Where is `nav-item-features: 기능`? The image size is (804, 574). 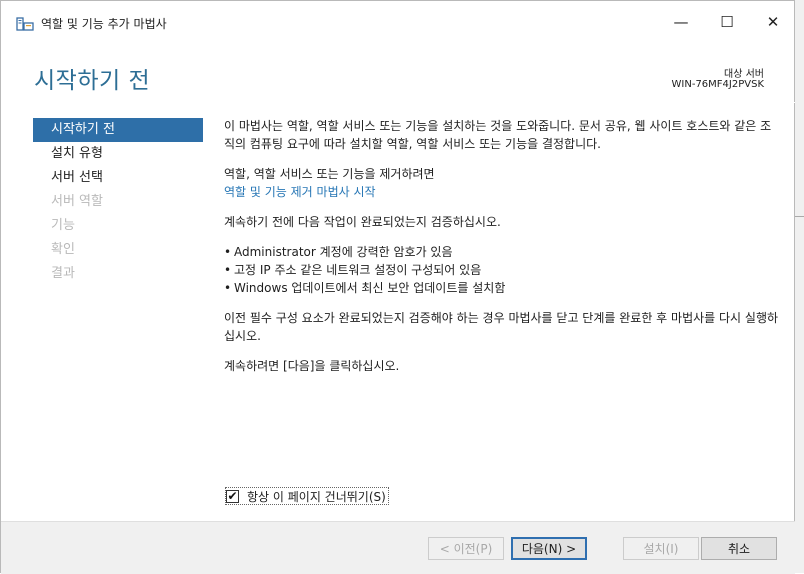 nav-item-features: 기능 is located at coordinates (63, 225).